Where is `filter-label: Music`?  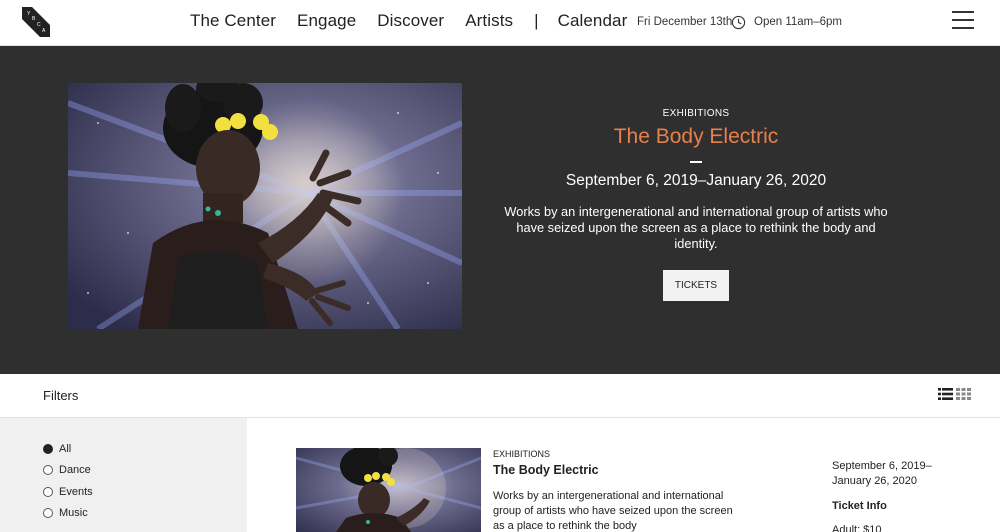 filter-label: Music is located at coordinates (73, 513).